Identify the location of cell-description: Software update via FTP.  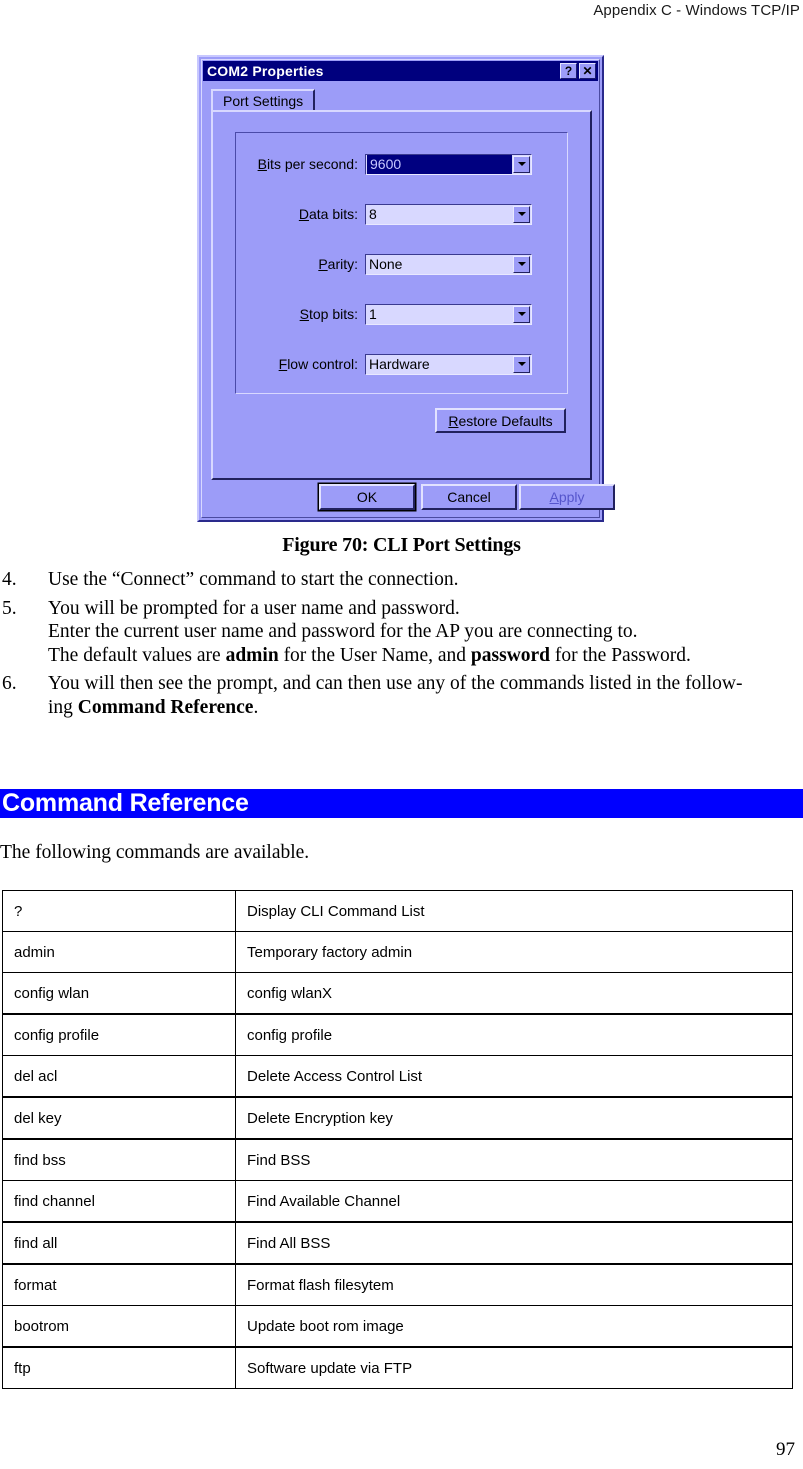
(514, 1367).